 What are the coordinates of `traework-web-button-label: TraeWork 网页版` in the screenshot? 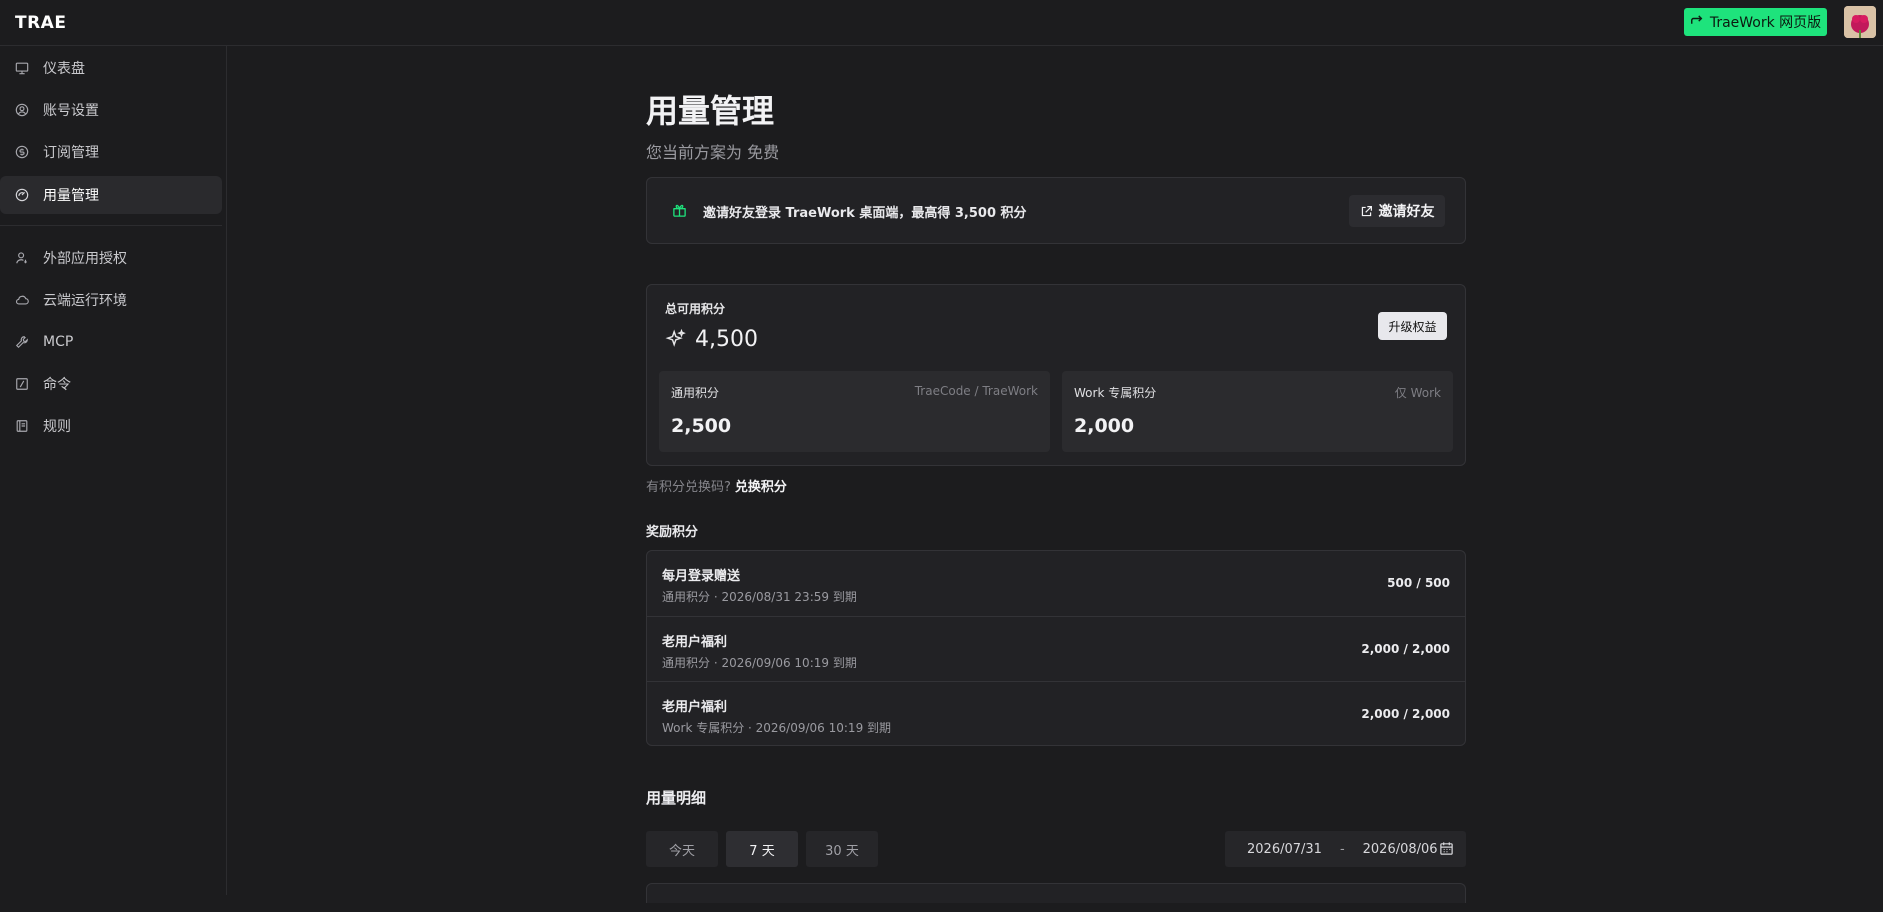 It's located at (1765, 23).